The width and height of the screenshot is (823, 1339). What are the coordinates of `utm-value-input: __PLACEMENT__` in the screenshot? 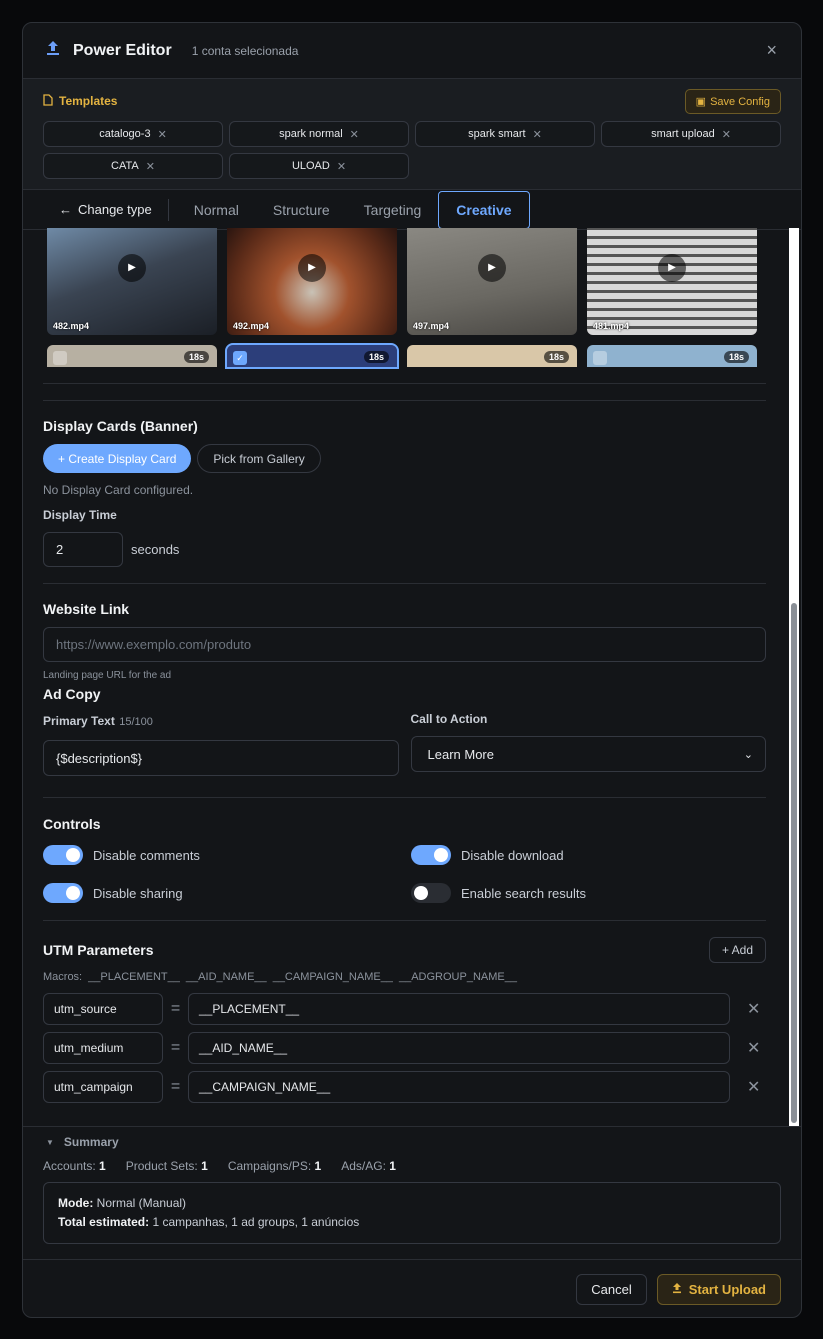 It's located at (459, 1009).